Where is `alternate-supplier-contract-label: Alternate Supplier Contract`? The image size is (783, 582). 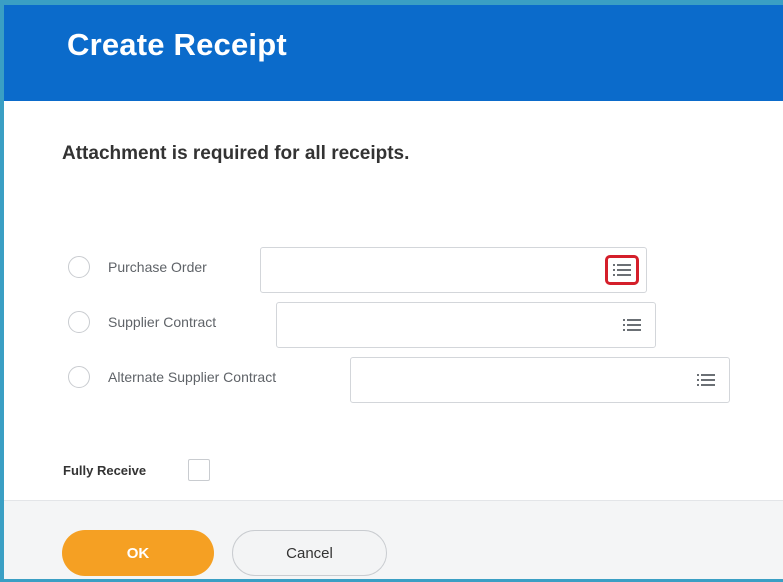
alternate-supplier-contract-label: Alternate Supplier Contract is located at coordinates (192, 377).